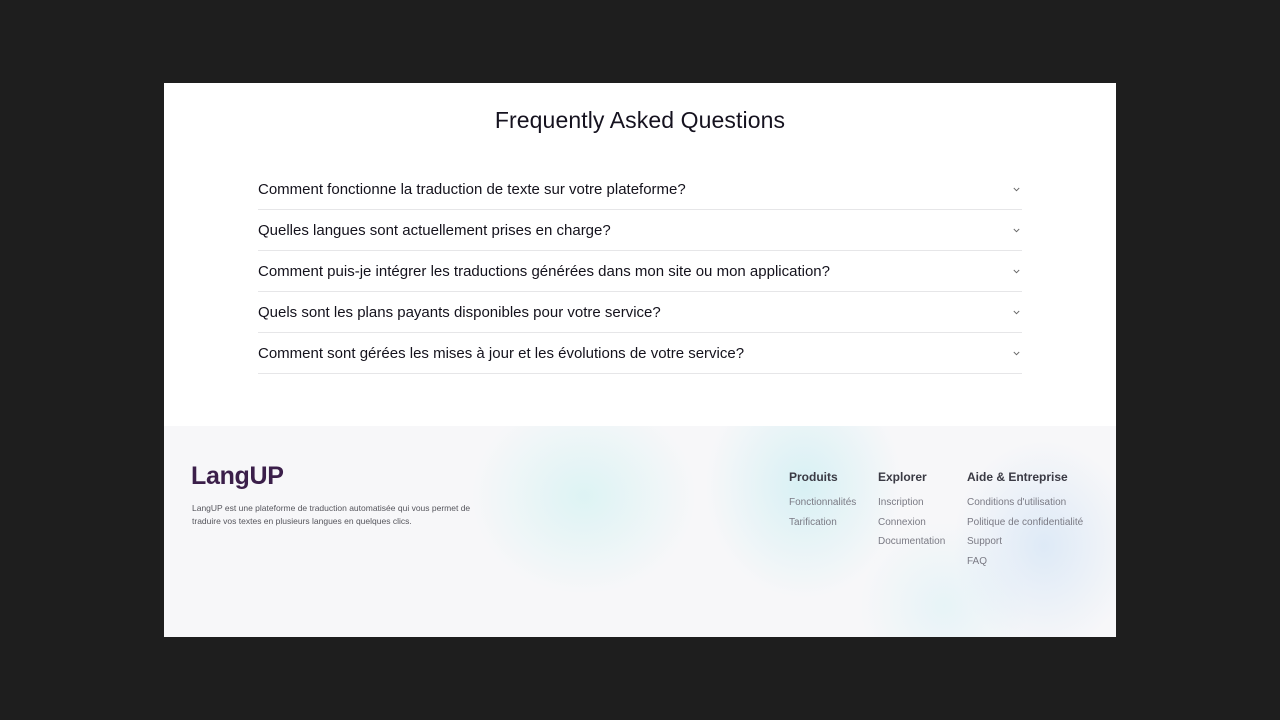 The height and width of the screenshot is (720, 1280). Describe the element at coordinates (911, 502) in the screenshot. I see `footer-link-inscription: Inscription` at that location.